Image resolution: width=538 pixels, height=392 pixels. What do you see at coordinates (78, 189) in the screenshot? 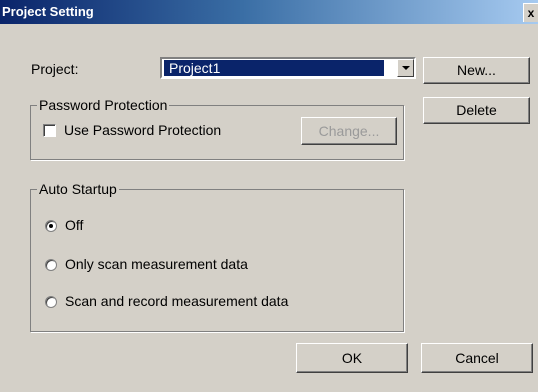
I see `auto-startup-legend: Auto Startup` at bounding box center [78, 189].